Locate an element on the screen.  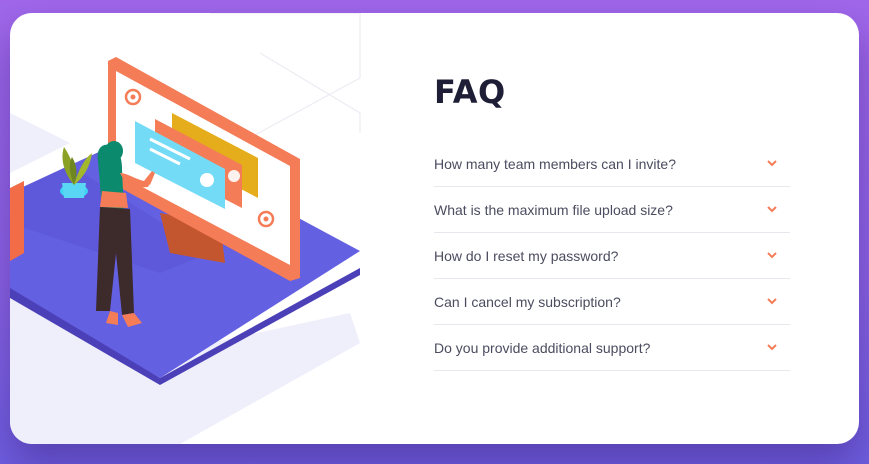
faq-question: Do you provide additional support? is located at coordinates (542, 347).